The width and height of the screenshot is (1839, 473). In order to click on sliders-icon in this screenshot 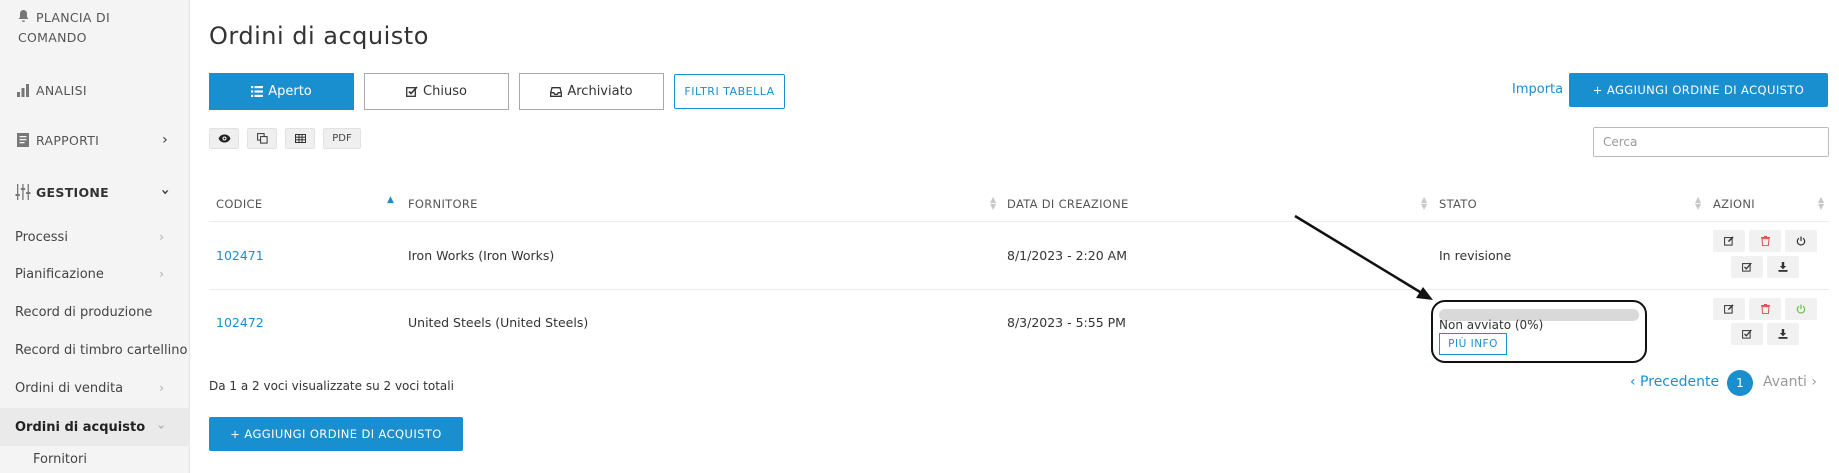, I will do `click(23, 192)`.